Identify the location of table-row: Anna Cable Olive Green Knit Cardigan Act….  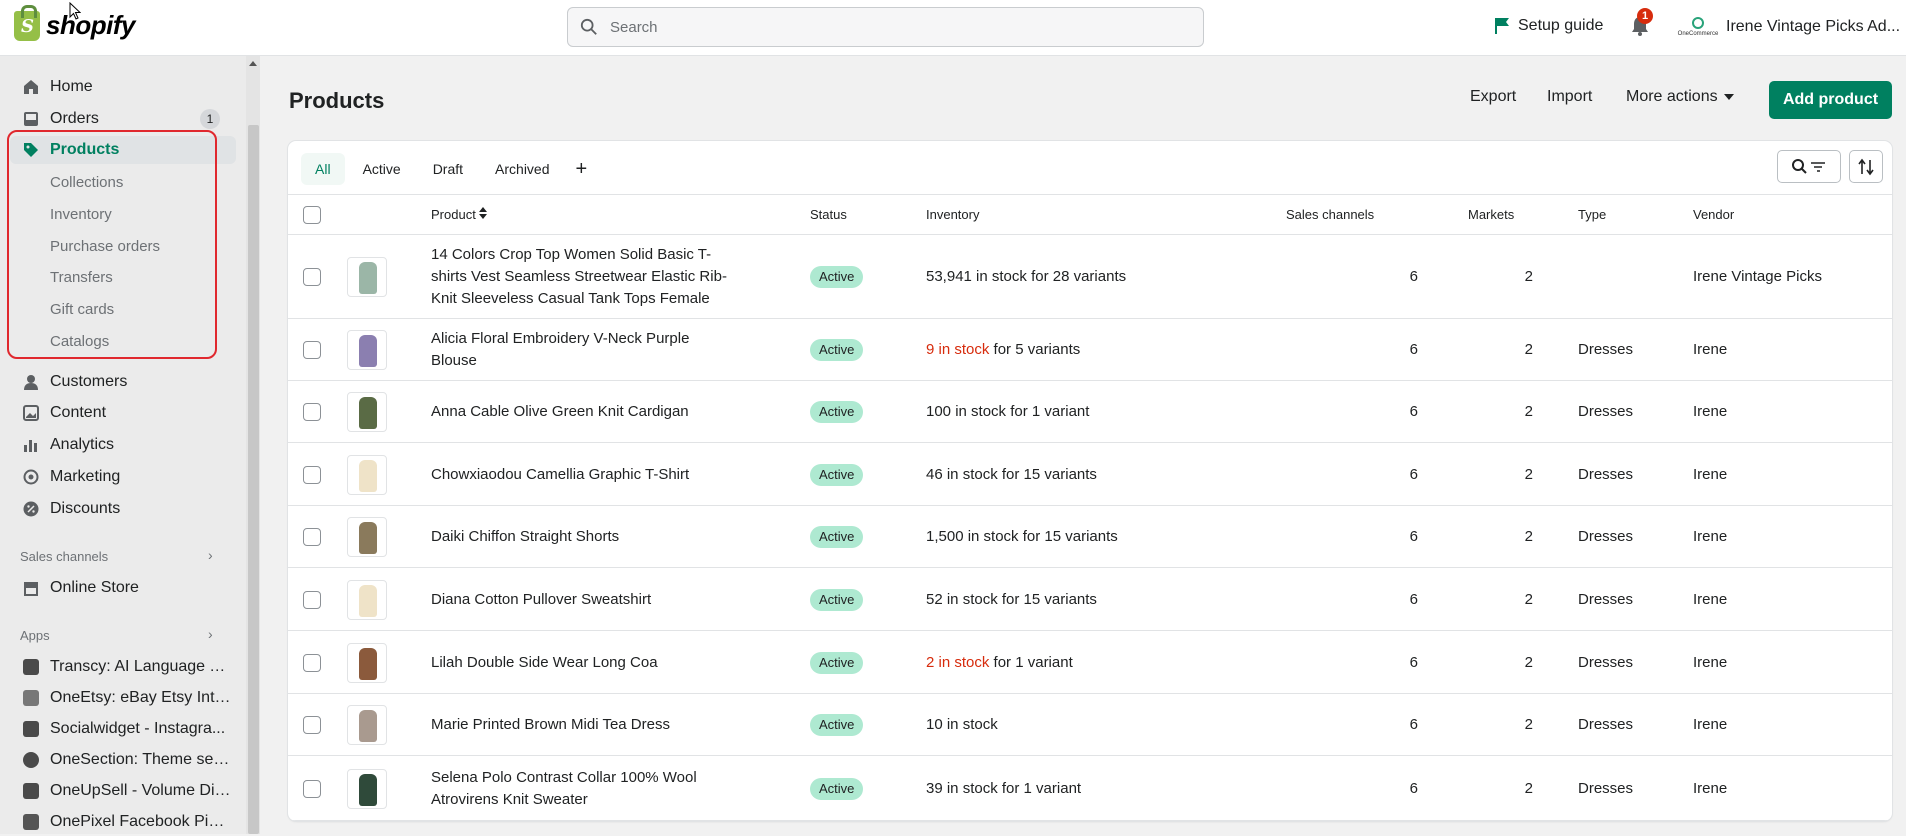
(1090, 412).